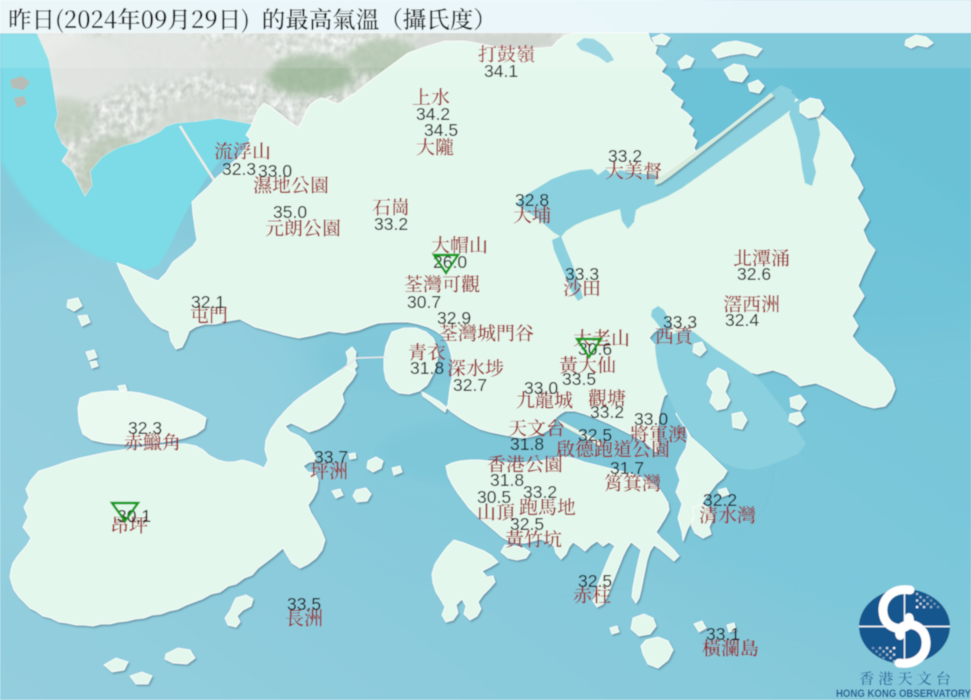  Describe the element at coordinates (290, 212) in the screenshot. I see `svg-text: 35.0` at that location.